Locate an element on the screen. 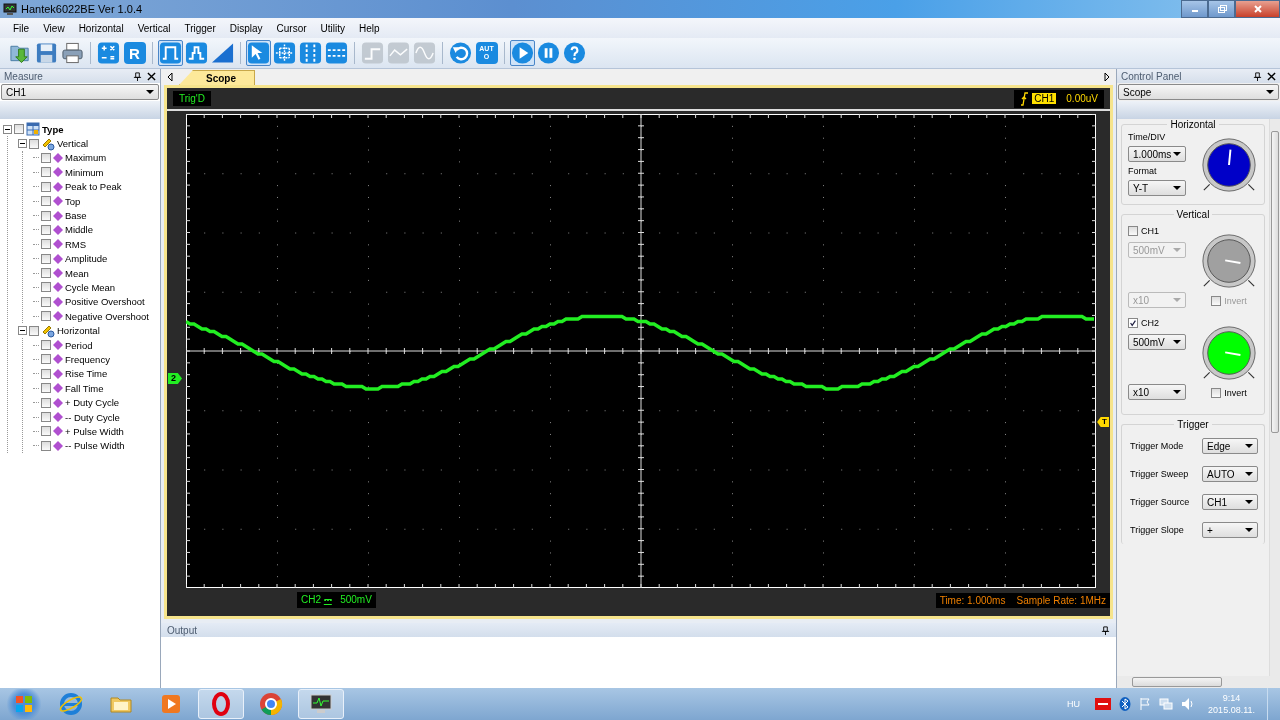 The image size is (1280, 720). tree-item: Amplitude is located at coordinates (86, 259).